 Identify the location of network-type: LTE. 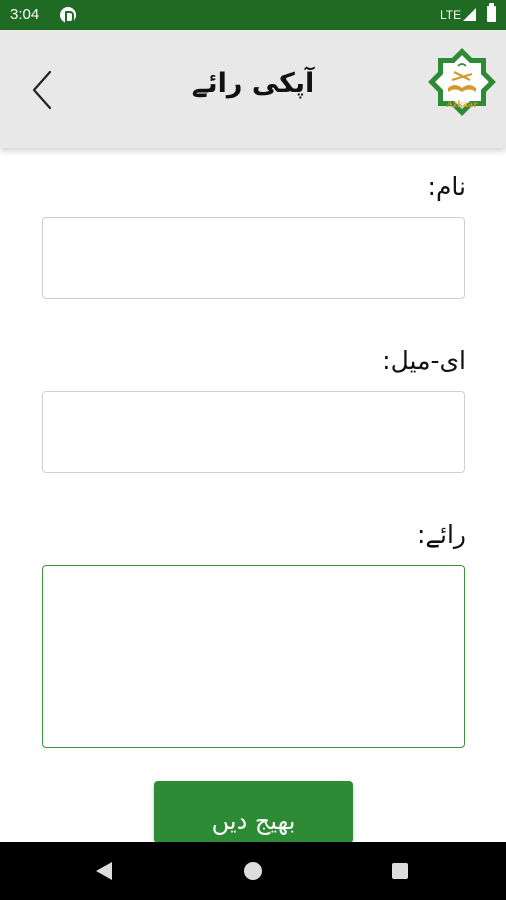
(451, 15).